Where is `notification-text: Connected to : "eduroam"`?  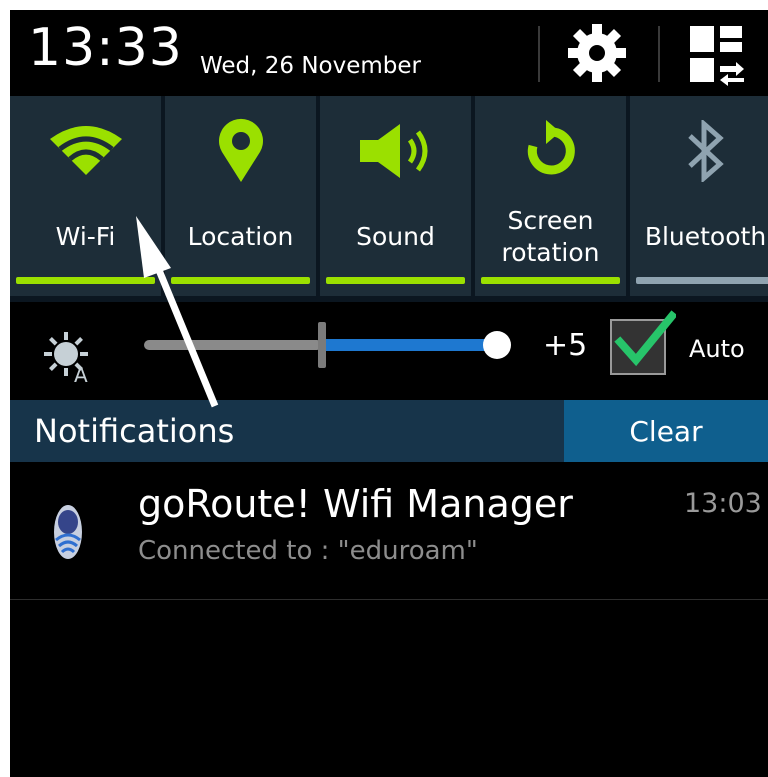 notification-text: Connected to : "eduroam" is located at coordinates (308, 551).